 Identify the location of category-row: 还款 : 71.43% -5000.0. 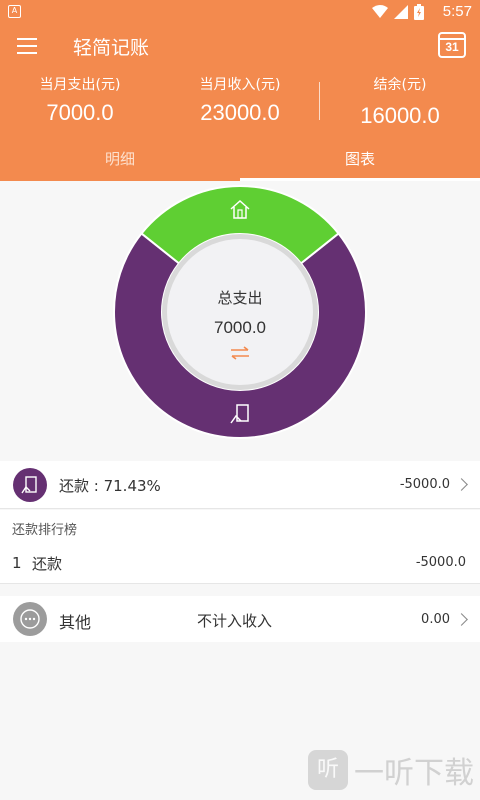
(240, 485).